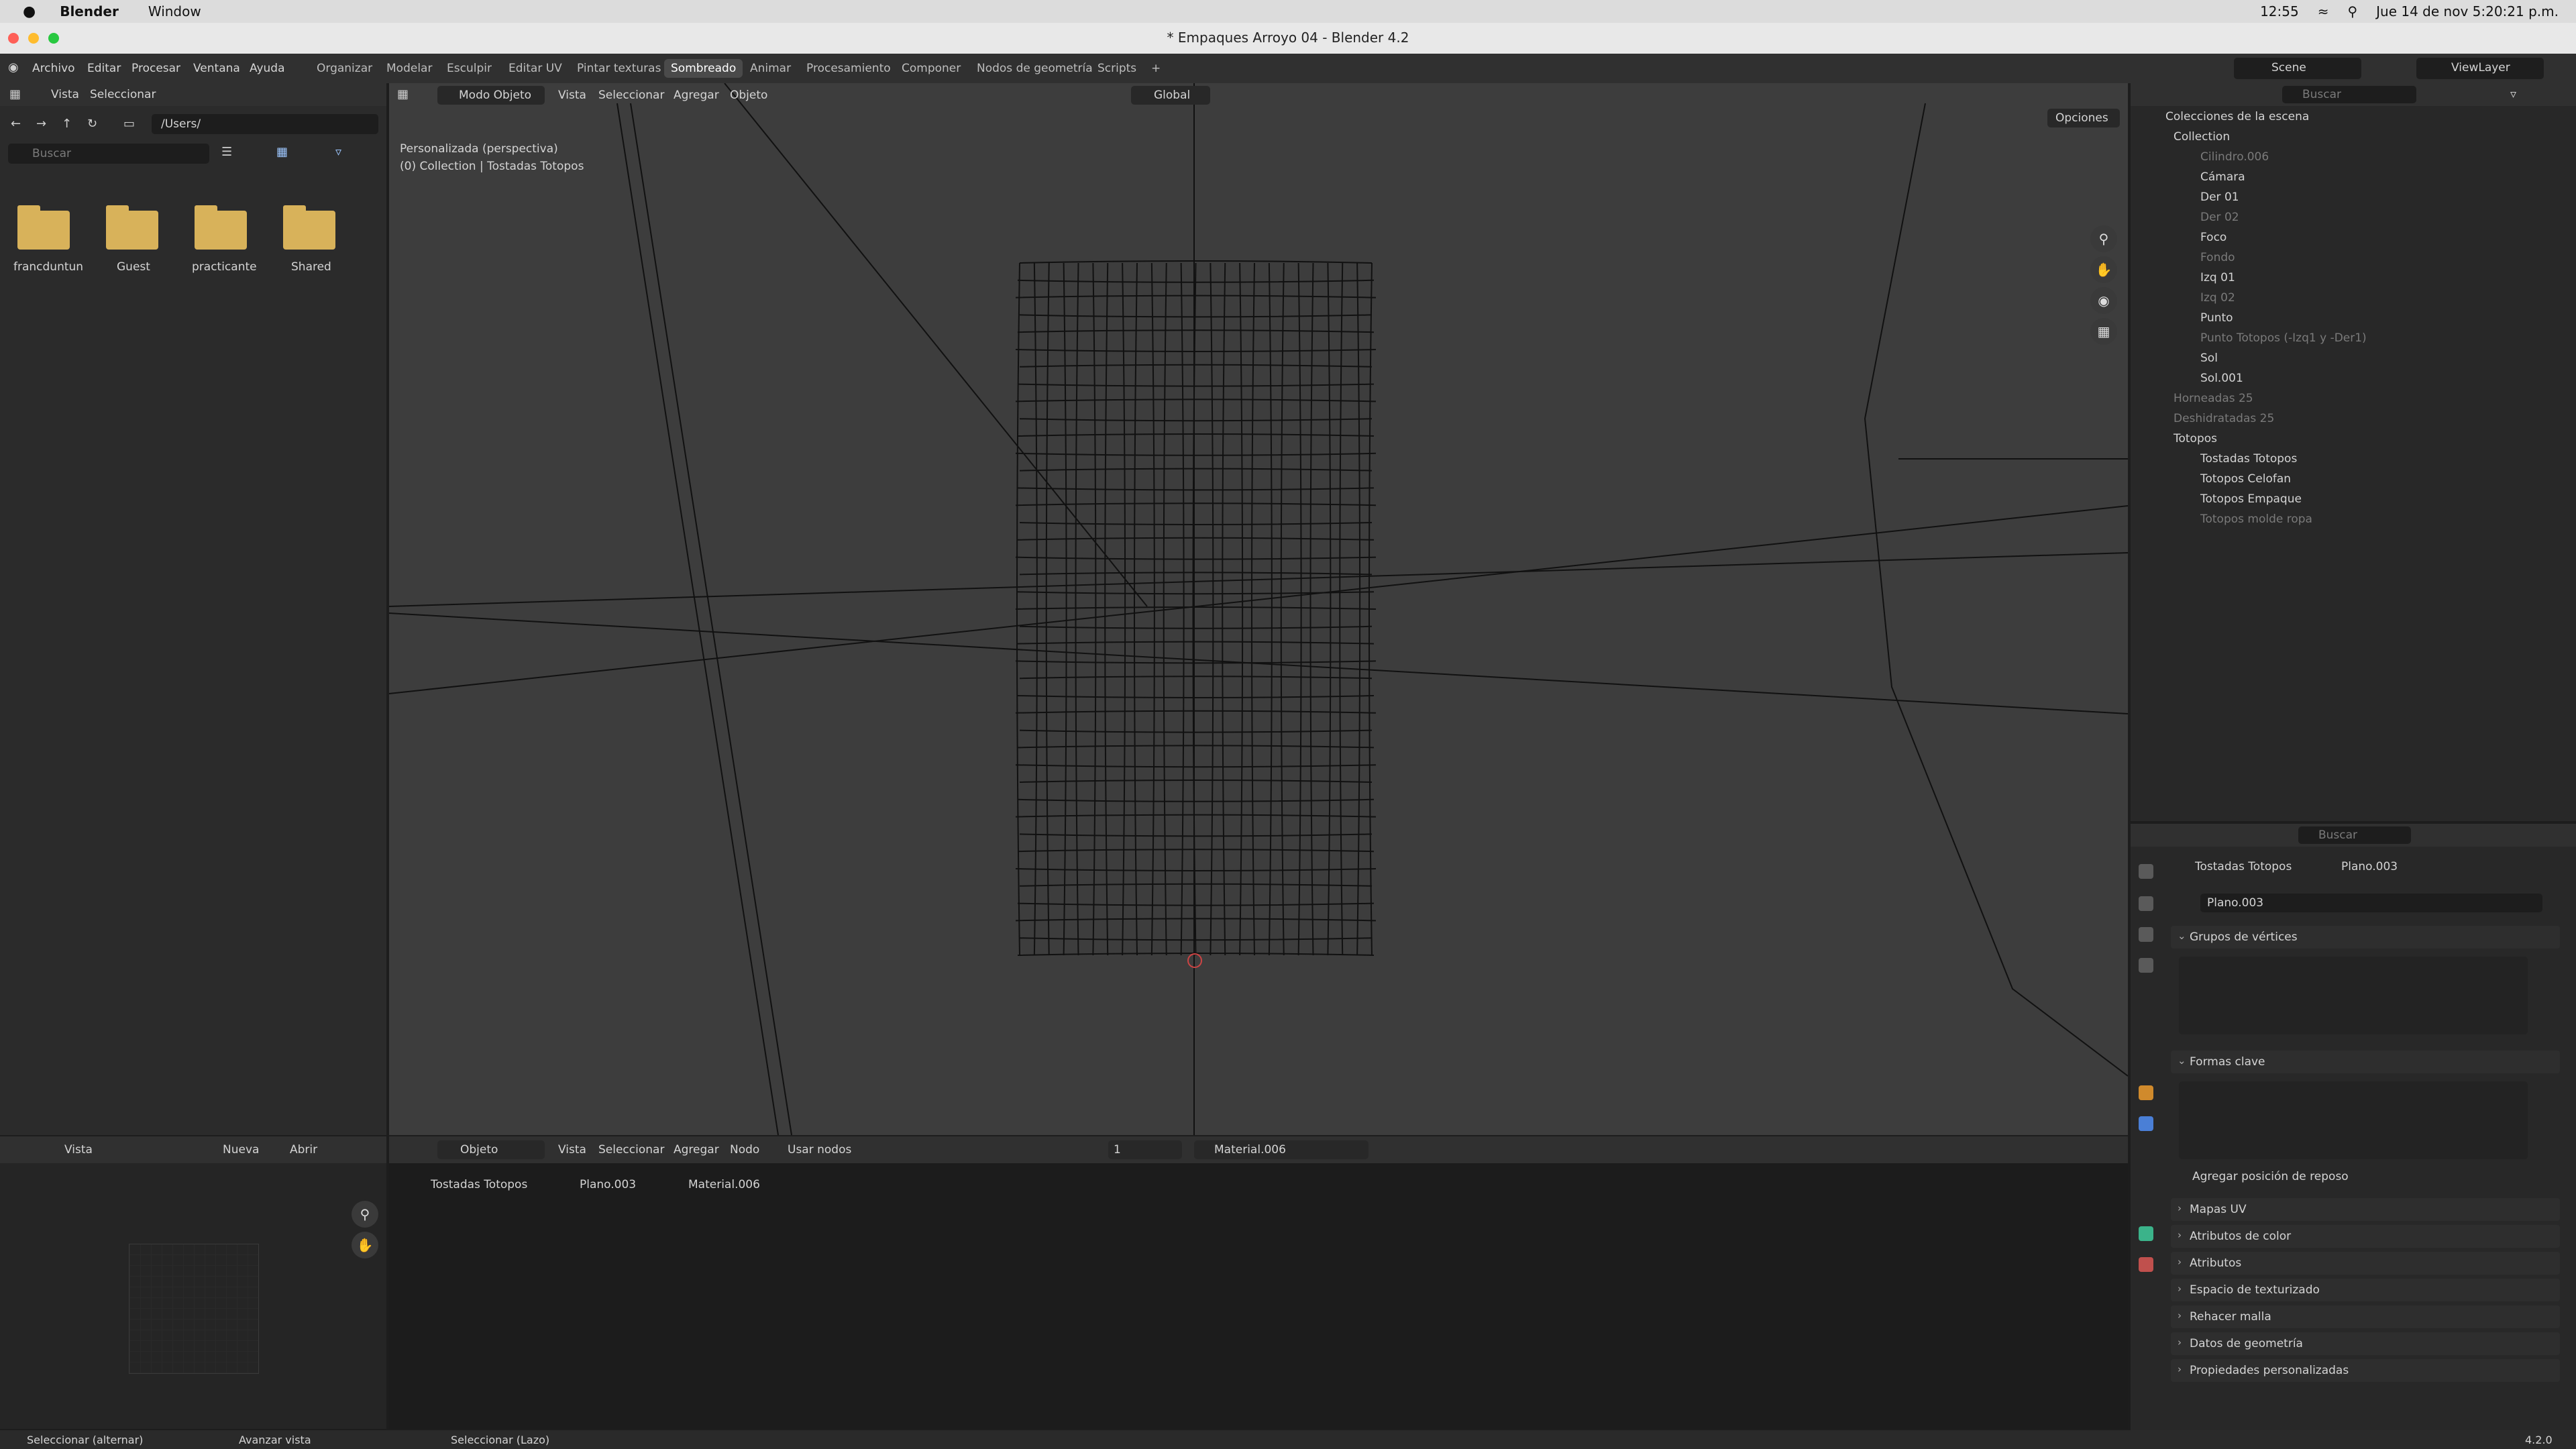 The height and width of the screenshot is (1449, 2576). Describe the element at coordinates (2353, 995) in the screenshot. I see `vertex-groups-list` at that location.